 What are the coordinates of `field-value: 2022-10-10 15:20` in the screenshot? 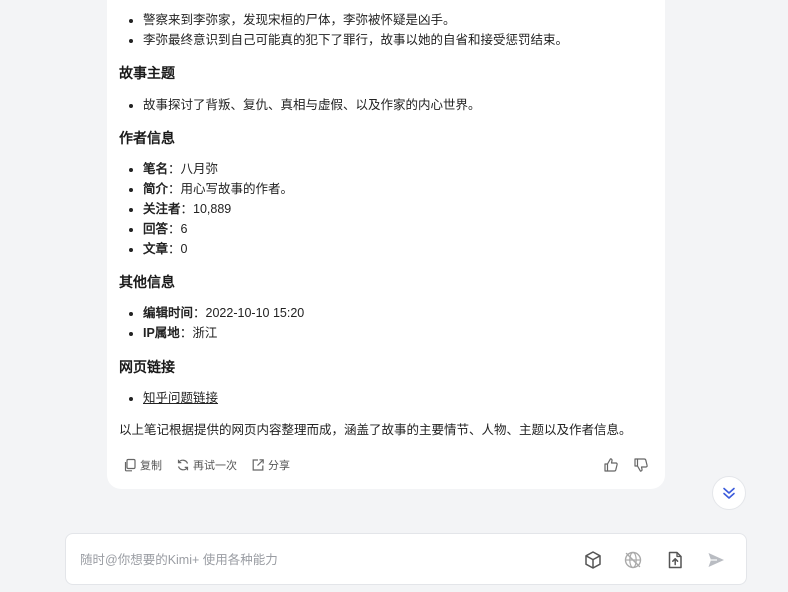 It's located at (255, 313).